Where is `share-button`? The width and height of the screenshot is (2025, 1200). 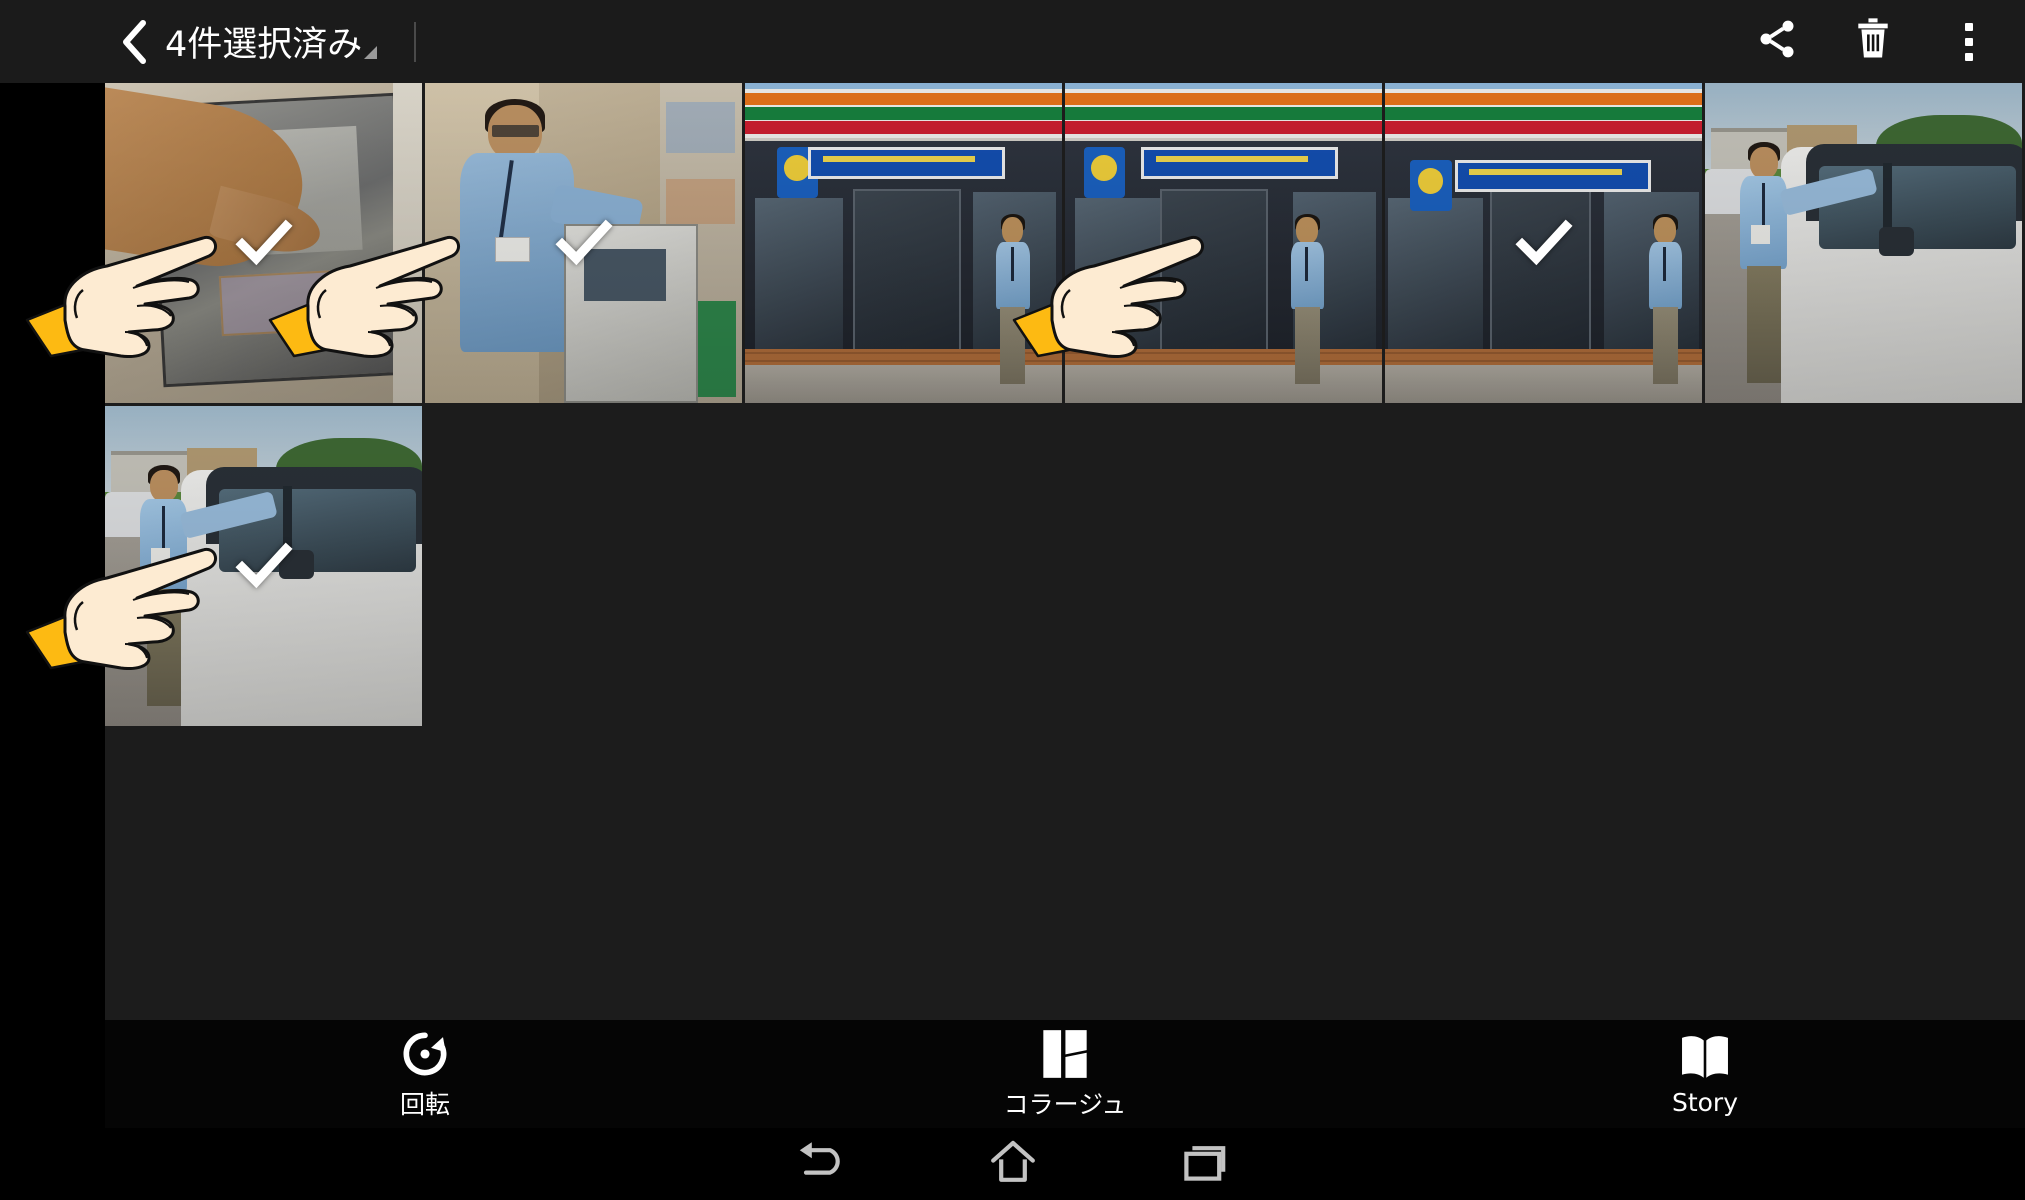
share-button is located at coordinates (1777, 41).